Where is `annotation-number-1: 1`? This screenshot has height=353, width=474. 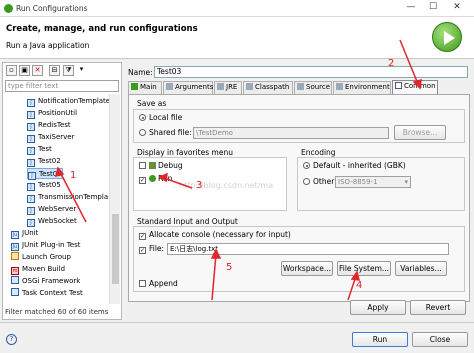 annotation-number-1: 1 is located at coordinates (73, 175).